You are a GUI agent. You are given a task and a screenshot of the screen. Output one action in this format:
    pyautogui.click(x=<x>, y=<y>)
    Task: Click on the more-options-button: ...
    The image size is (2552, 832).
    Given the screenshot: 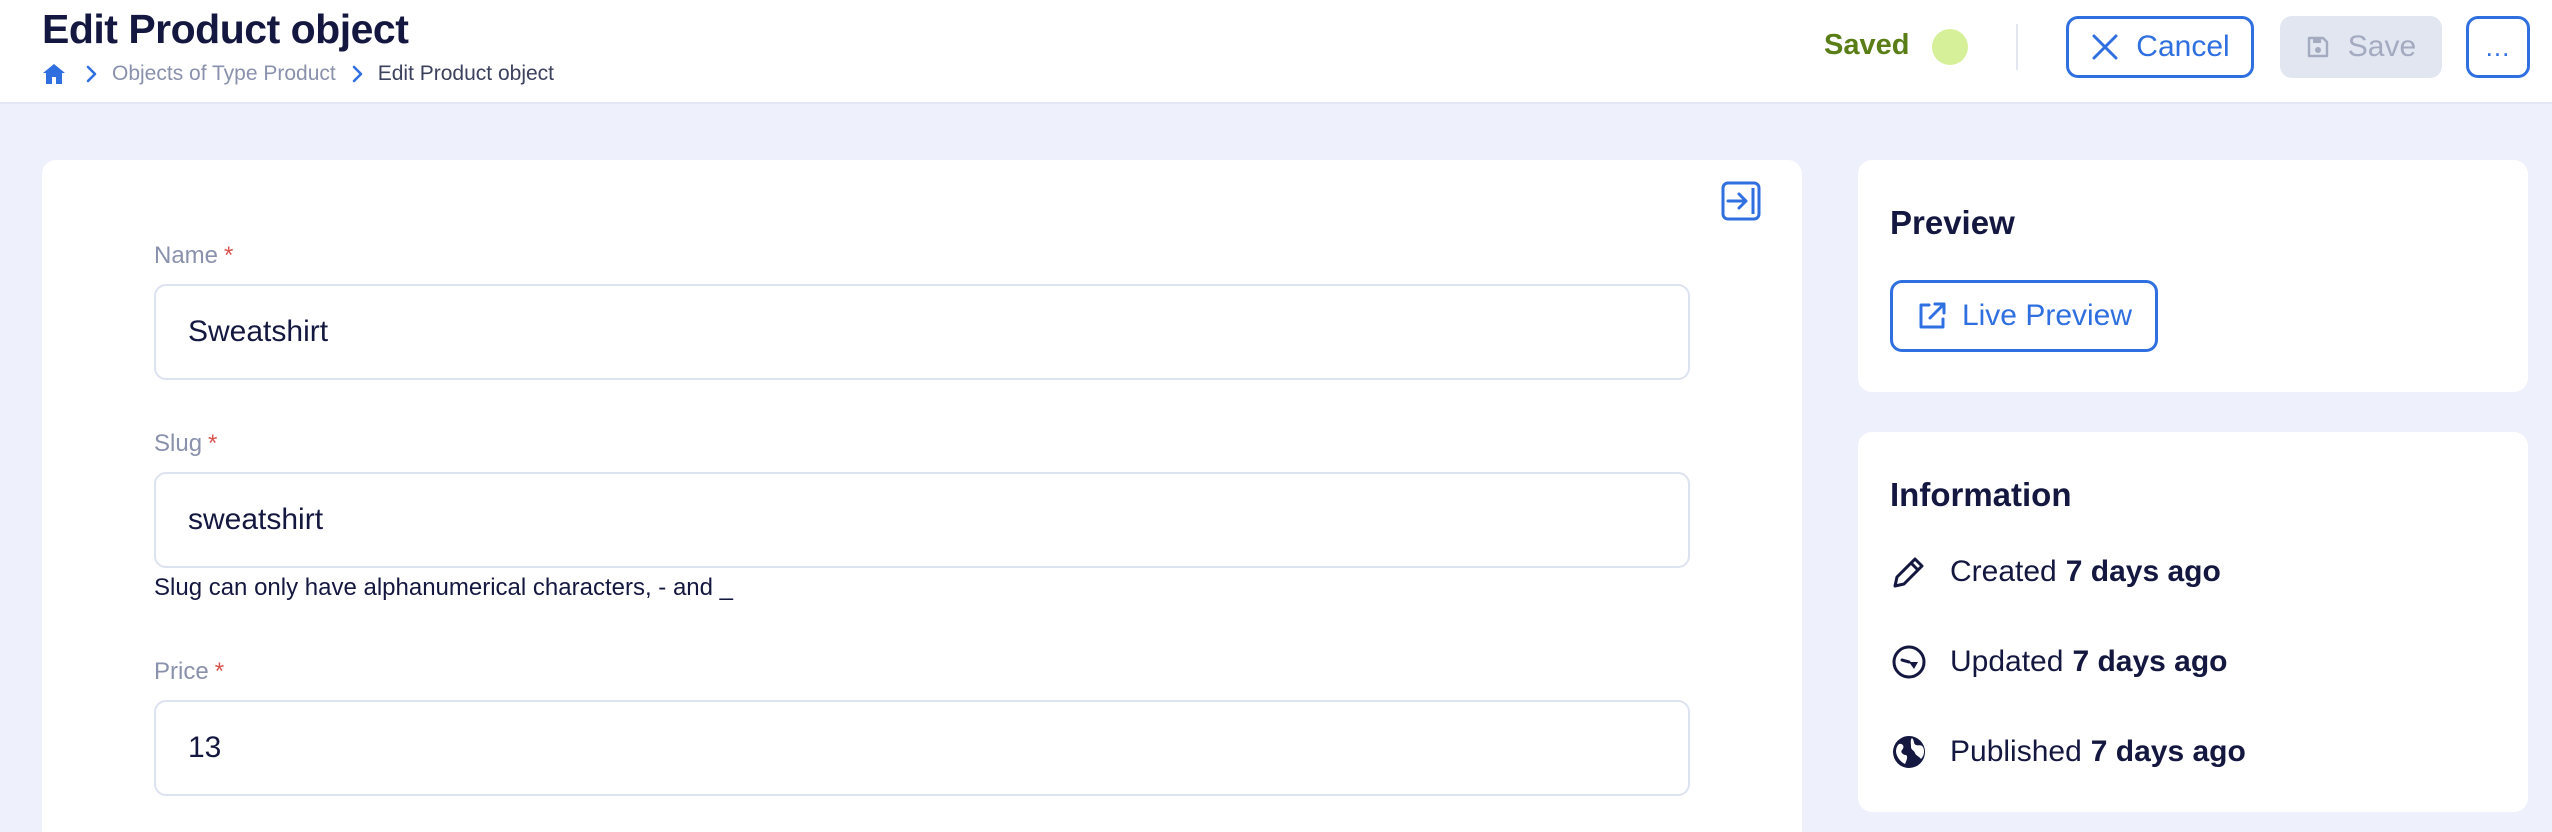 What is the action you would take?
    pyautogui.click(x=2498, y=47)
    